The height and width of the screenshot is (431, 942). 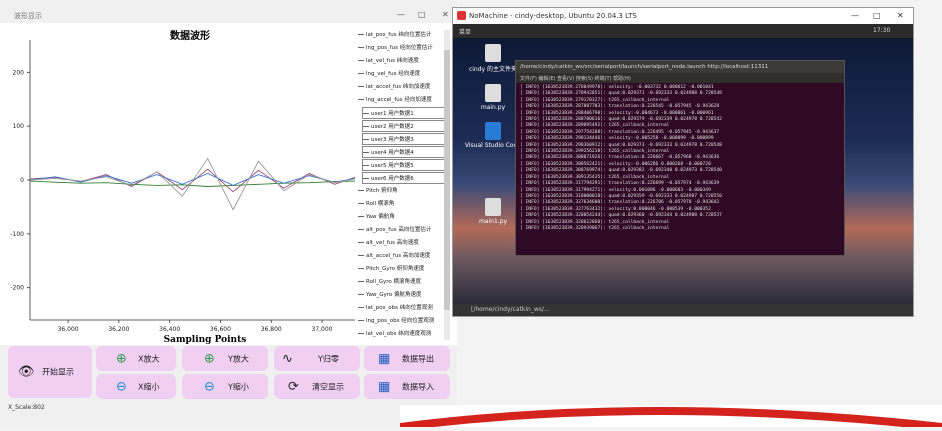 I want to click on terminal-menubar: 文件(F) 编辑(E) 查看(V) 搜索(S) 终端(T) 帮助(H), so click(x=680, y=78).